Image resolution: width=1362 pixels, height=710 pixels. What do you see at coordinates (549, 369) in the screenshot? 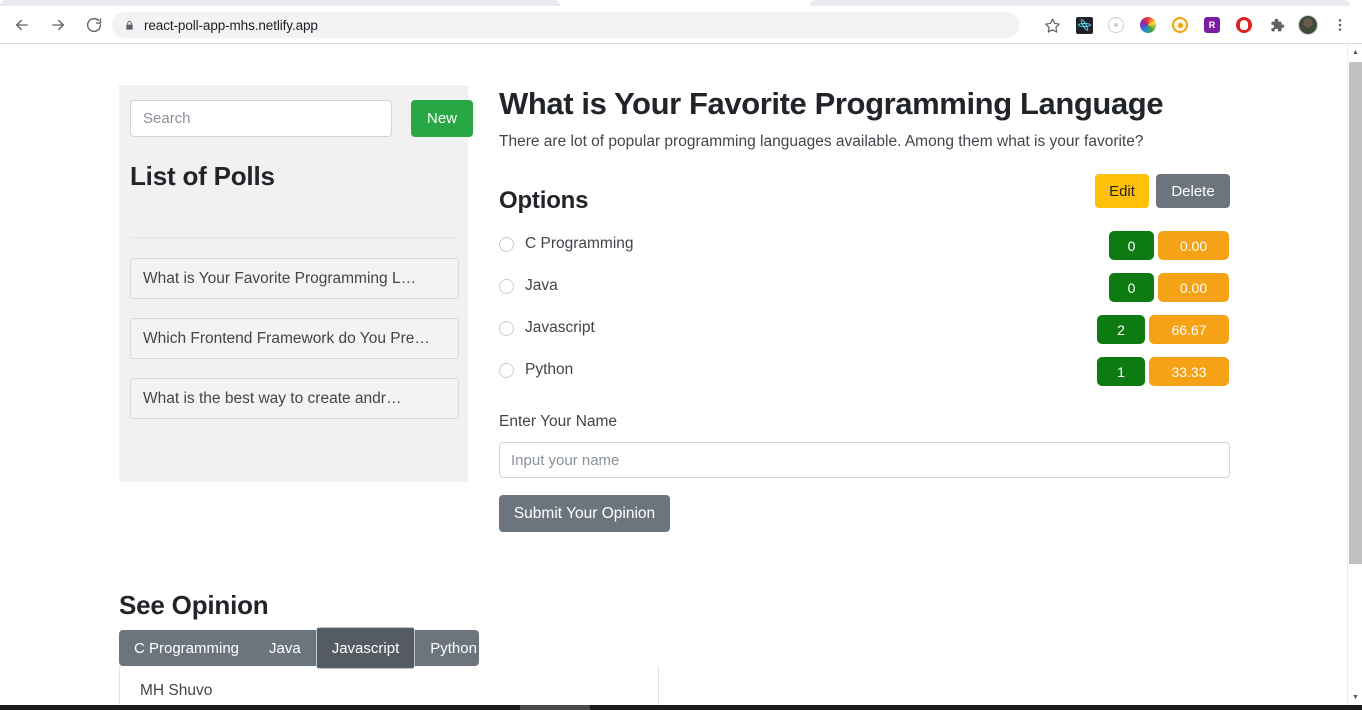
I see `option-label: Python` at bounding box center [549, 369].